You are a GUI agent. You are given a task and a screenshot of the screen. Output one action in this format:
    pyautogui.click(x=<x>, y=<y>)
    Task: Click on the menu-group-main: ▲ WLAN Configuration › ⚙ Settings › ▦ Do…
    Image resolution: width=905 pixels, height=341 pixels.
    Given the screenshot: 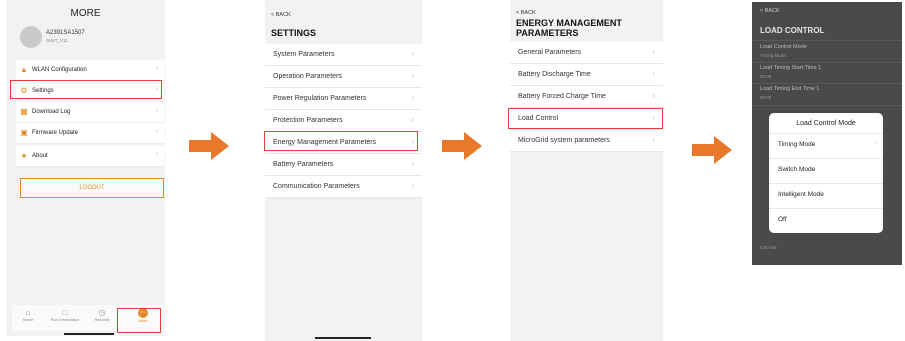 What is the action you would take?
    pyautogui.click(x=90, y=102)
    